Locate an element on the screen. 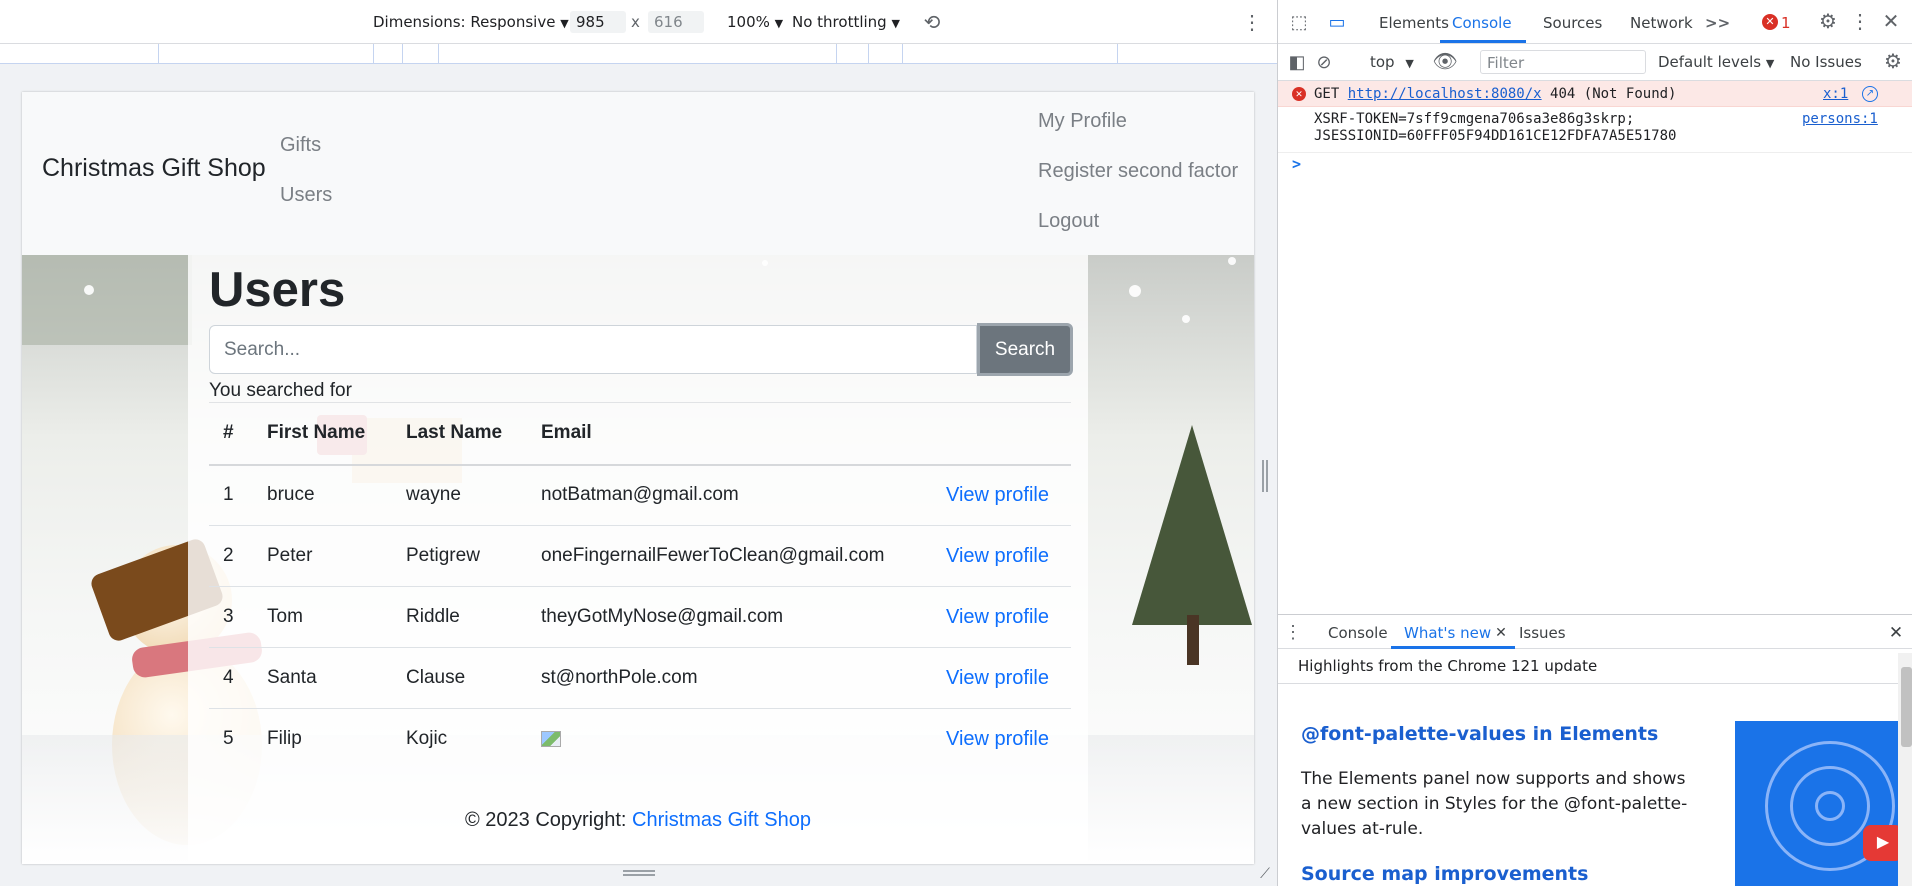 The width and height of the screenshot is (1912, 886). row-first-name: Santa is located at coordinates (336, 678).